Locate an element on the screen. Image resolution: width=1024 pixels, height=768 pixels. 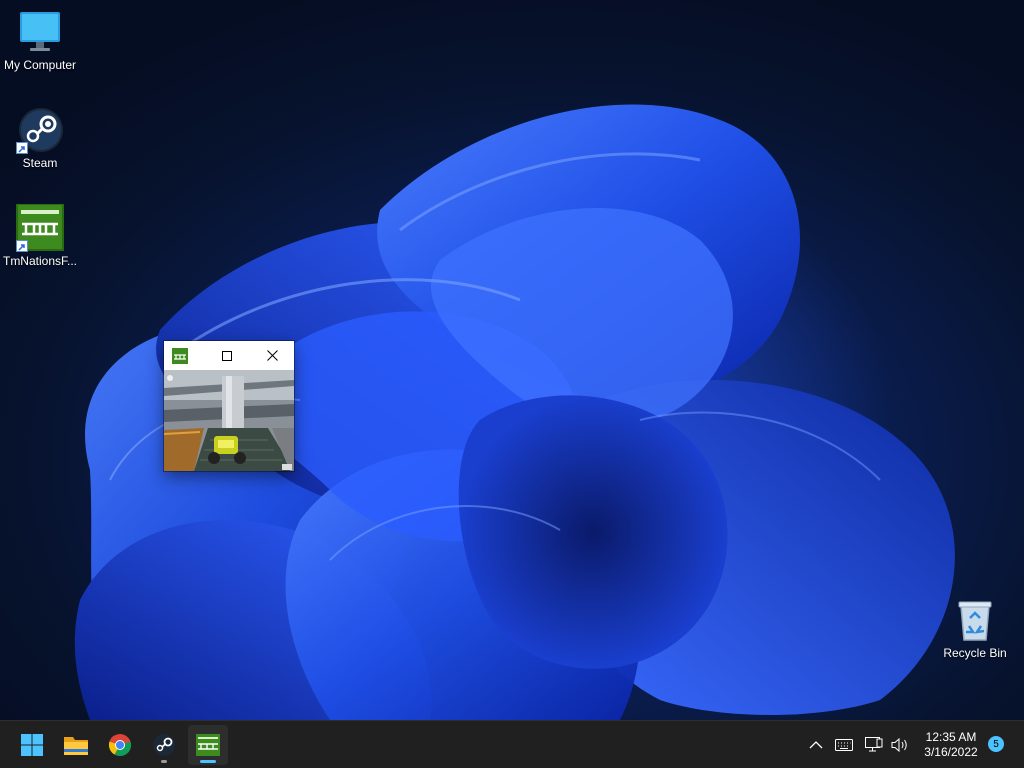
tray-keyboard is located at coordinates (844, 745).